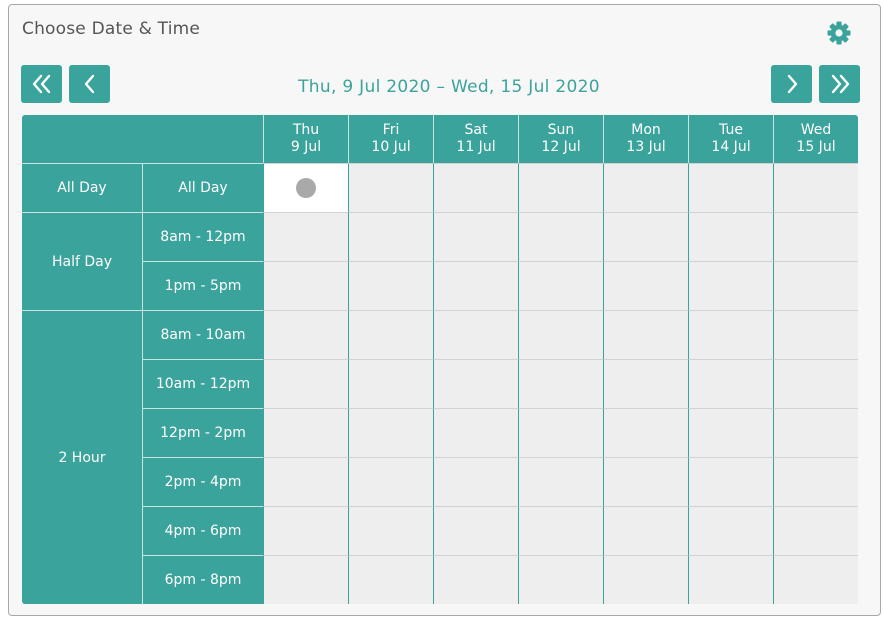 This screenshot has height=625, width=883. What do you see at coordinates (816, 130) in the screenshot?
I see `day-header-weekday: Wed` at bounding box center [816, 130].